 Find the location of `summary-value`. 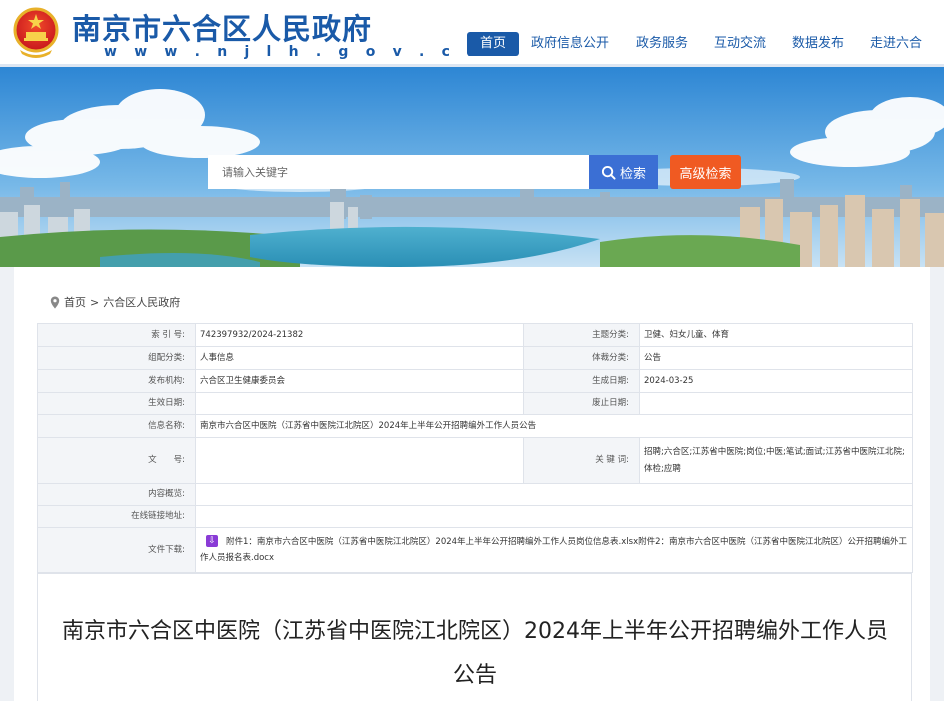

summary-value is located at coordinates (554, 494).